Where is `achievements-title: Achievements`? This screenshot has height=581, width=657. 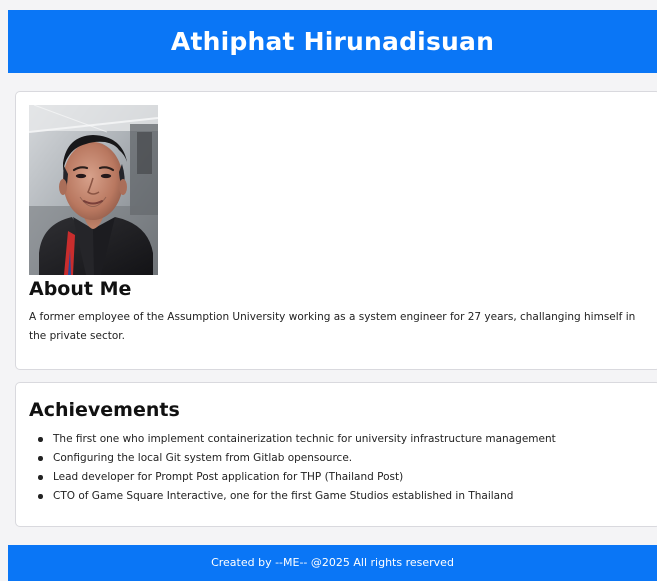 achievements-title: Achievements is located at coordinates (104, 410).